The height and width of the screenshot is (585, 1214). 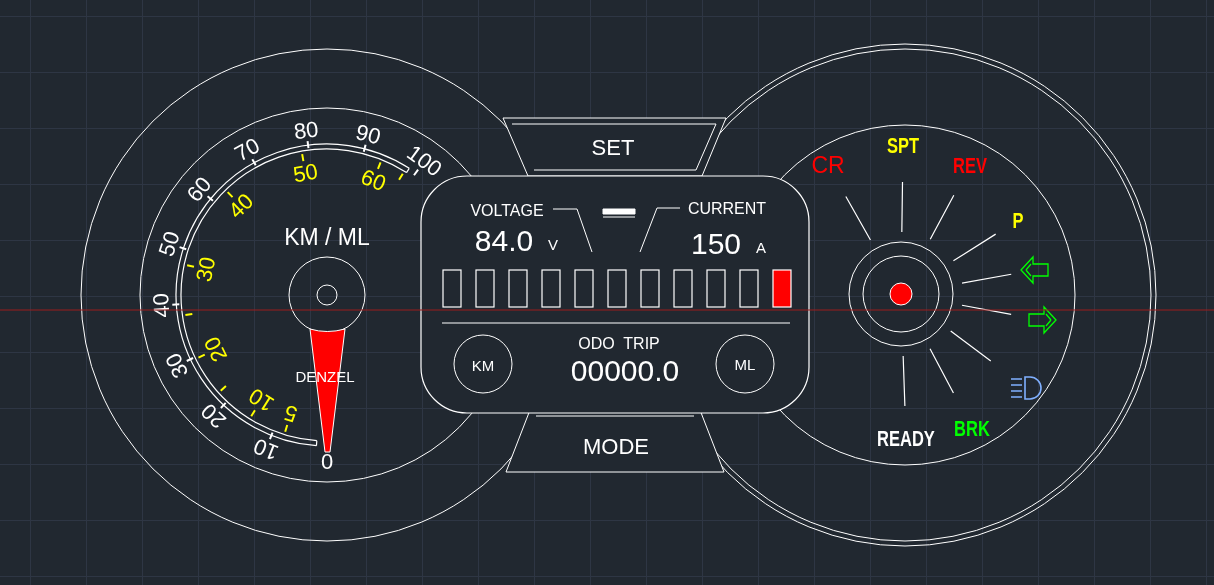 I want to click on current-label: CURRENT, so click(x=727, y=208).